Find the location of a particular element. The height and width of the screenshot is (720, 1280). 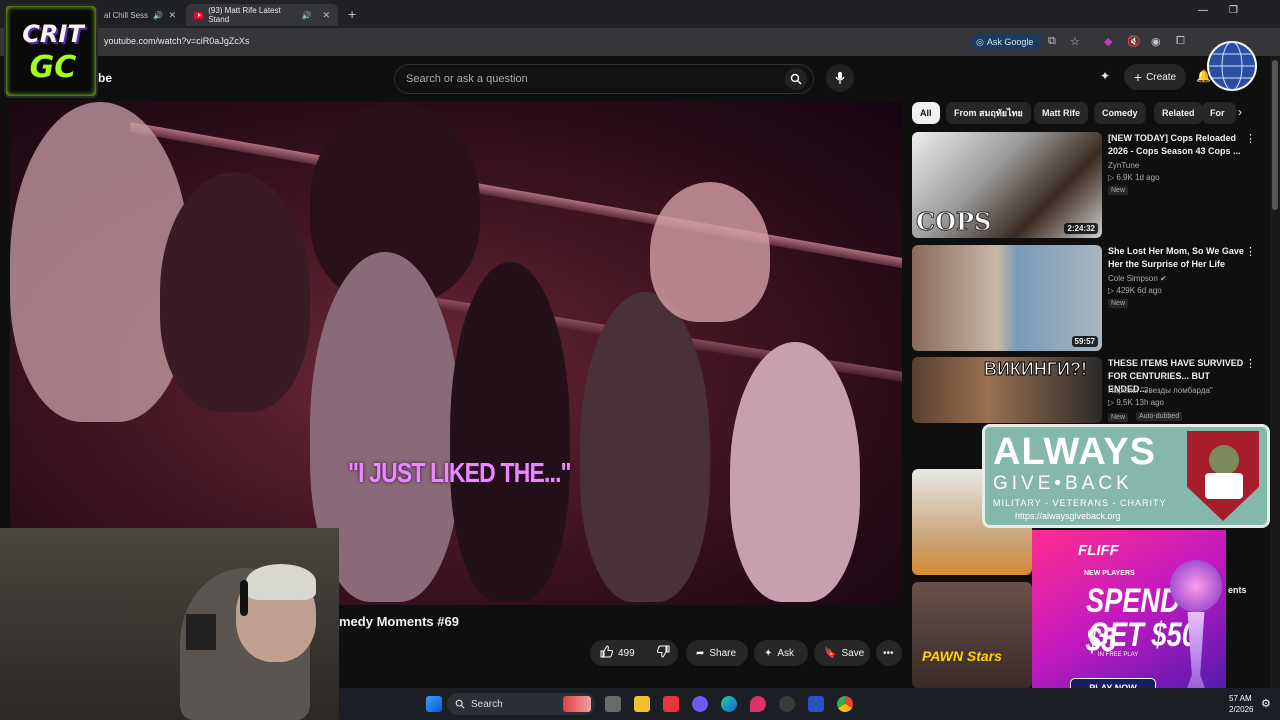

agb-always-text: ALWAYS is located at coordinates (1074, 452).